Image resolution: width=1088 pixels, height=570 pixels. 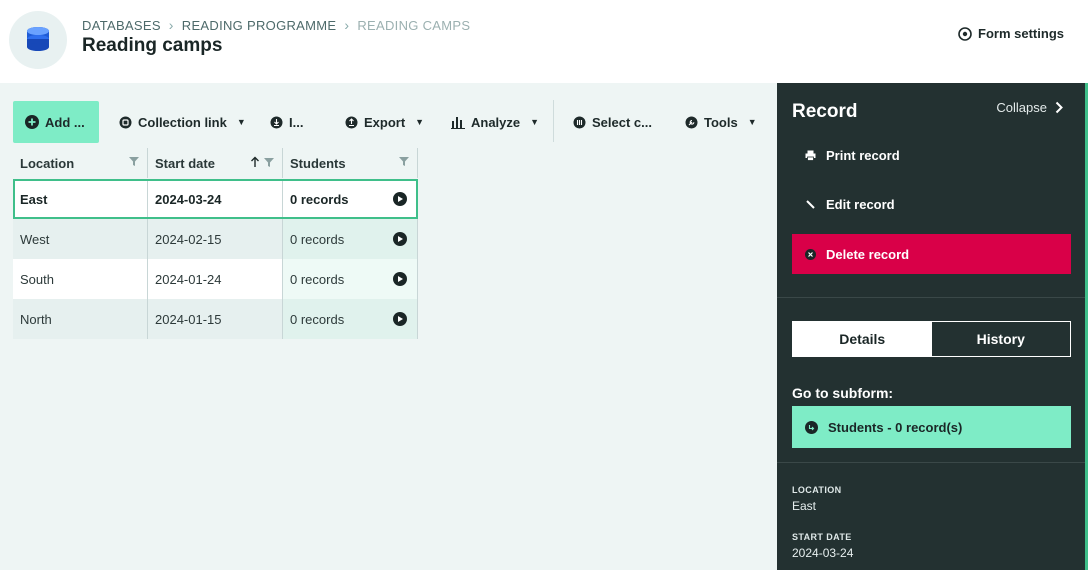 I want to click on edit-record-button: Edit record, so click(x=931, y=204).